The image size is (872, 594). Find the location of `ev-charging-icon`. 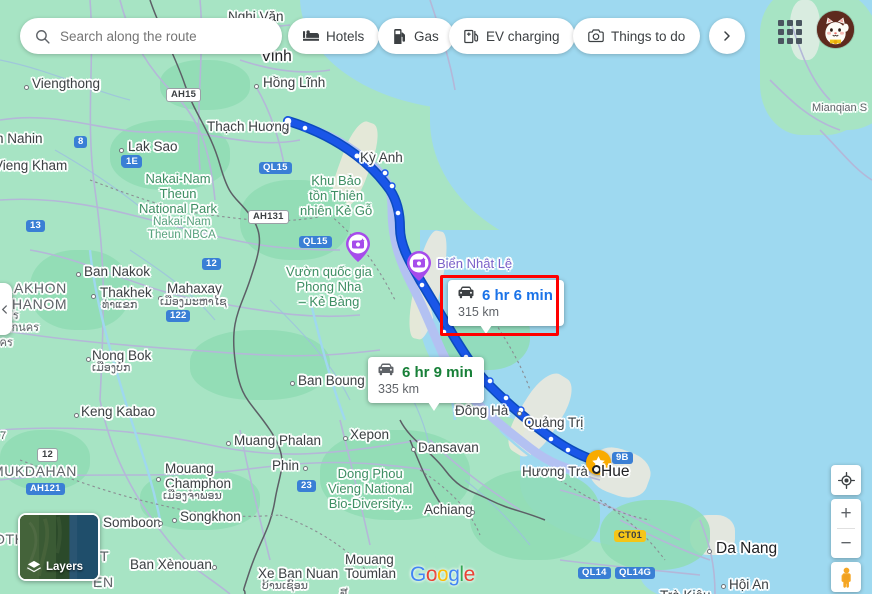

ev-charging-icon is located at coordinates (471, 36).